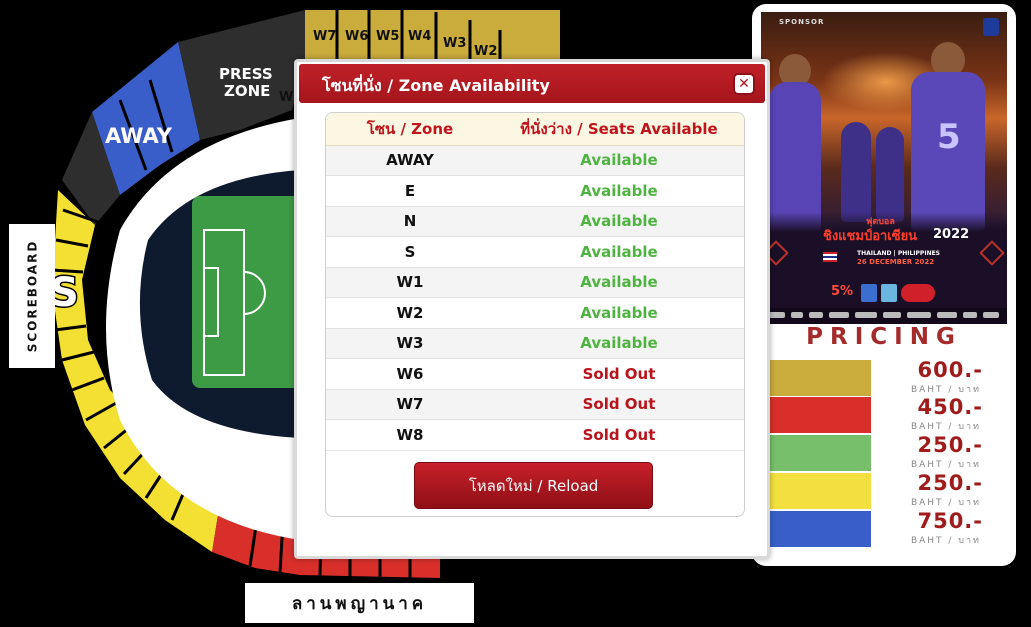 This screenshot has height=627, width=1031. Describe the element at coordinates (485, 51) in the screenshot. I see `w2-label: W2` at that location.